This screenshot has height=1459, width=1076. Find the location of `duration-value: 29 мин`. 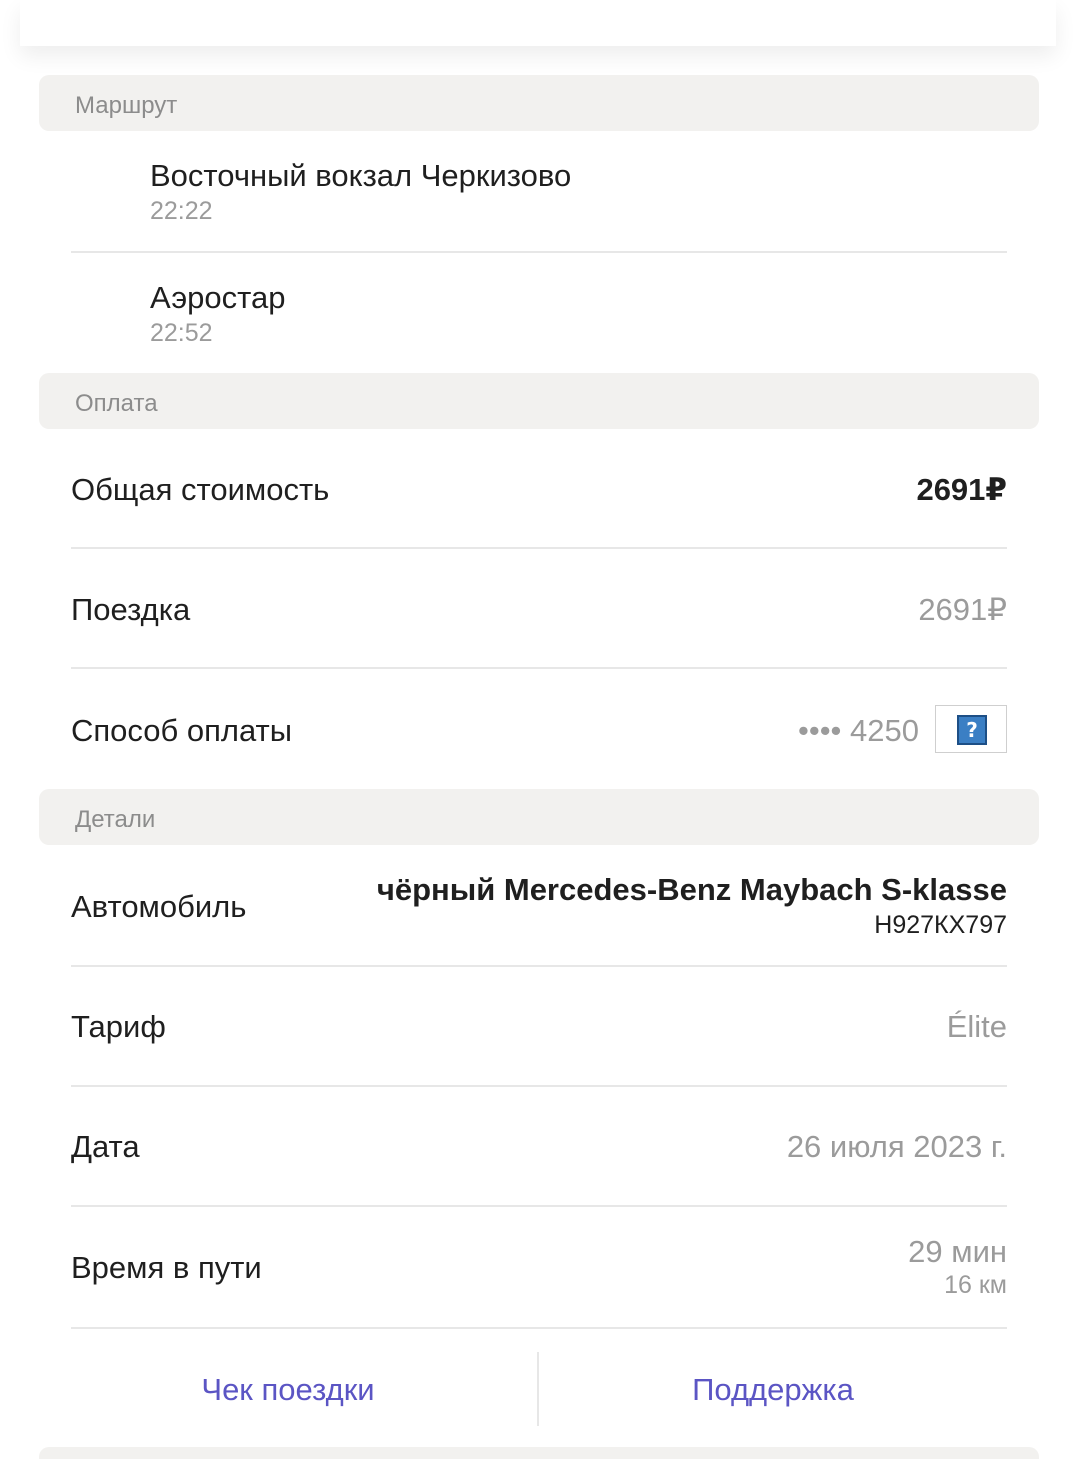

duration-value: 29 мин is located at coordinates (957, 1251).